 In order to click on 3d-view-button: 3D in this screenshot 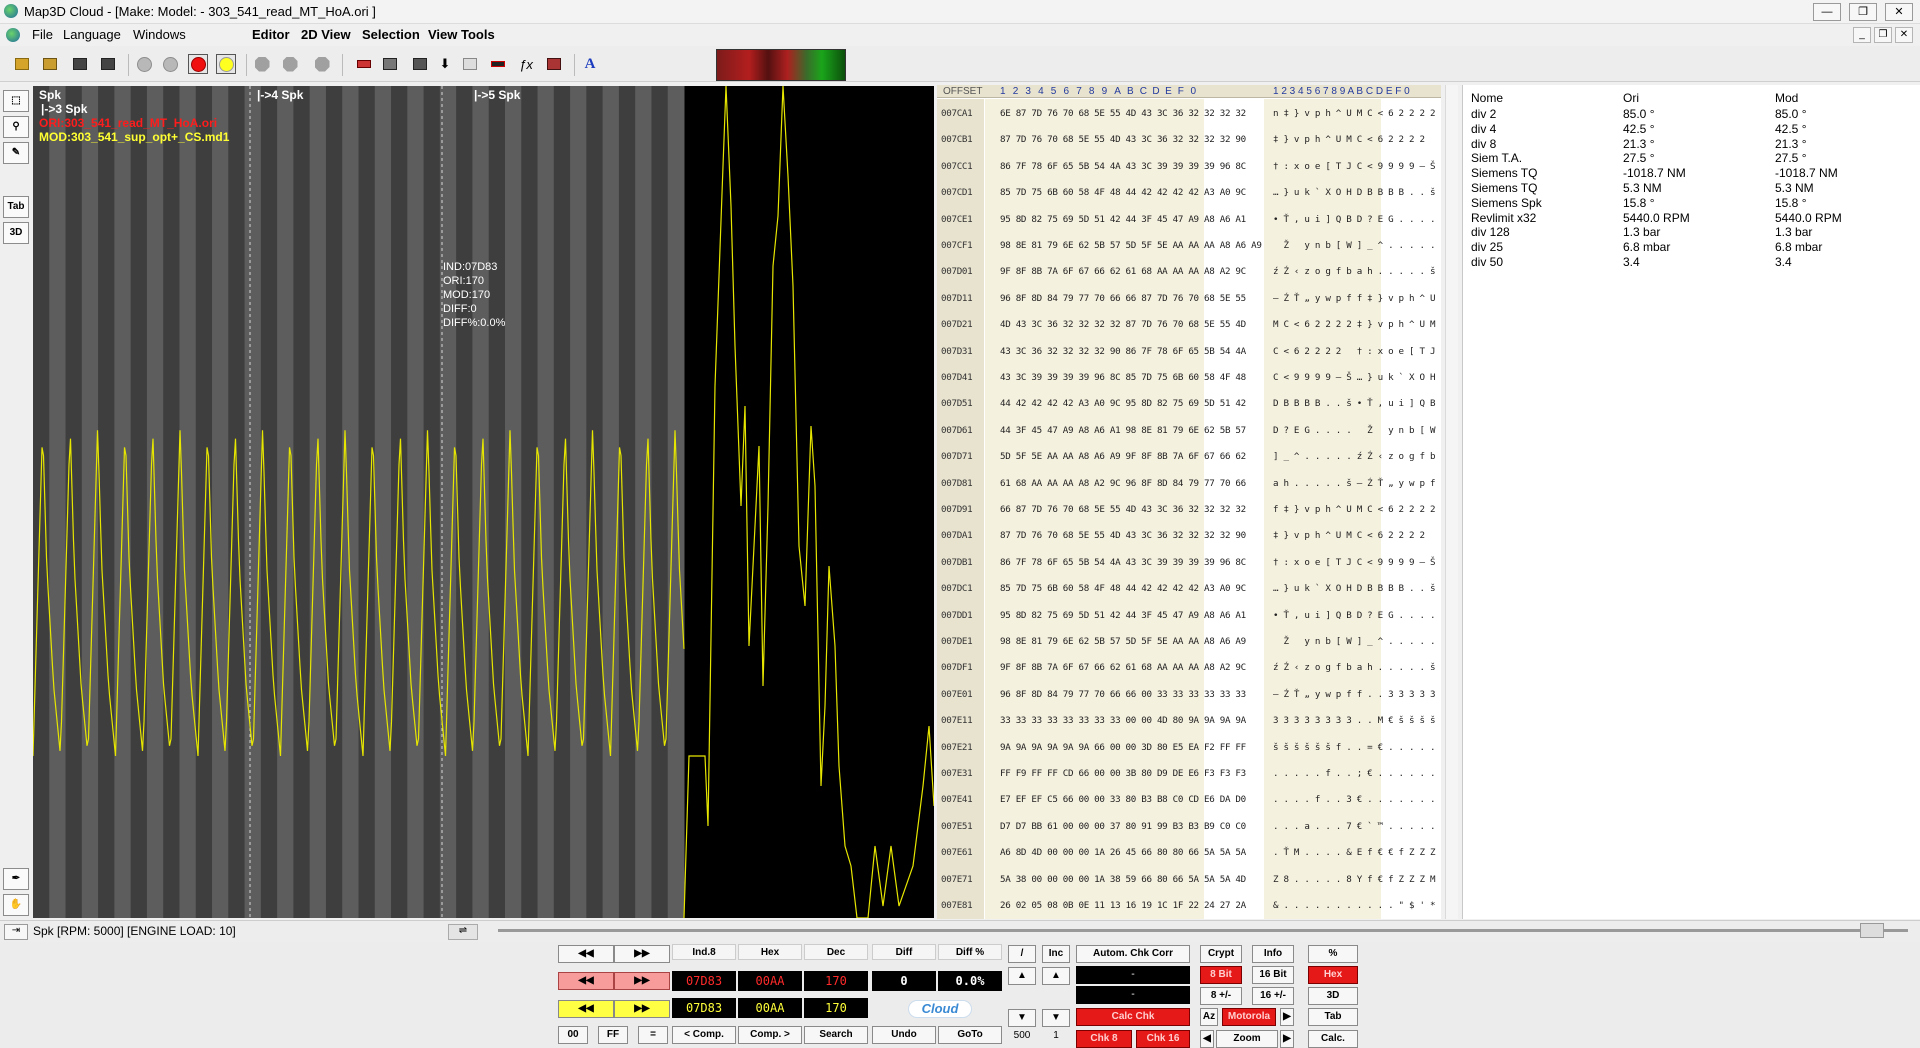, I will do `click(1333, 996)`.